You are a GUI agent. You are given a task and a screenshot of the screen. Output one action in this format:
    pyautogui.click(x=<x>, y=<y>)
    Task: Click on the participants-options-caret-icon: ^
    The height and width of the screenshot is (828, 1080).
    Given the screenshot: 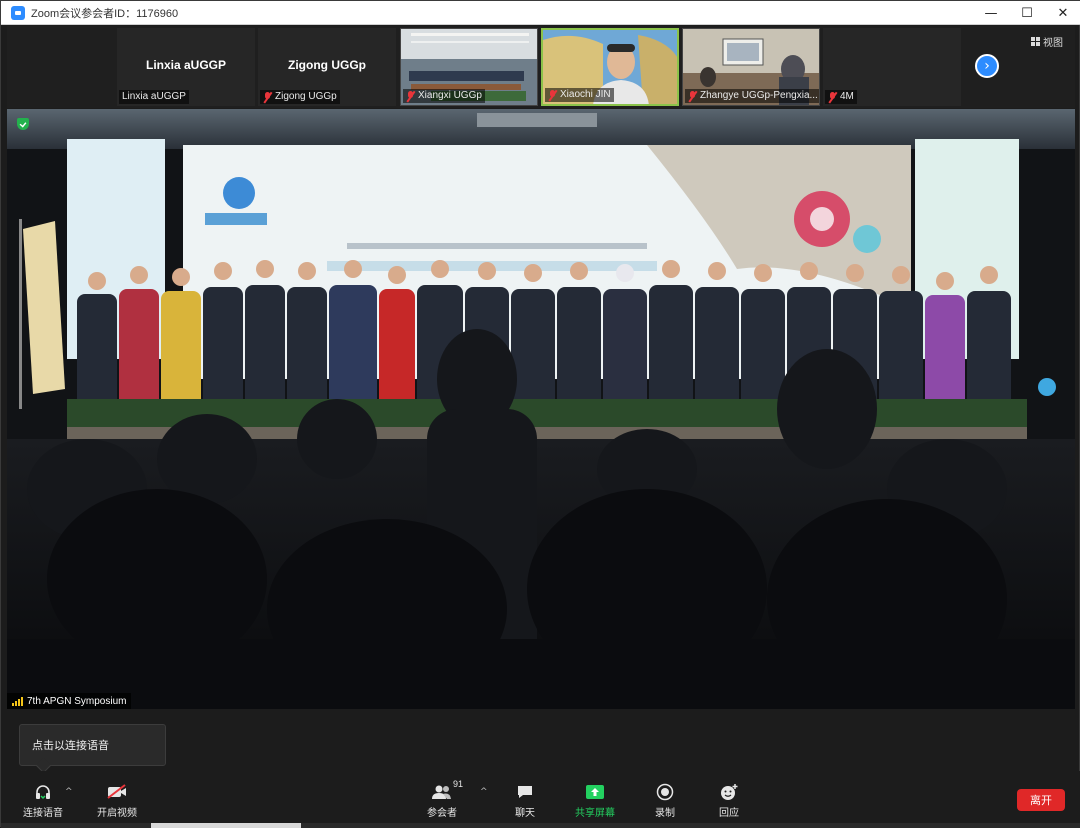 What is the action you would take?
    pyautogui.click(x=484, y=792)
    